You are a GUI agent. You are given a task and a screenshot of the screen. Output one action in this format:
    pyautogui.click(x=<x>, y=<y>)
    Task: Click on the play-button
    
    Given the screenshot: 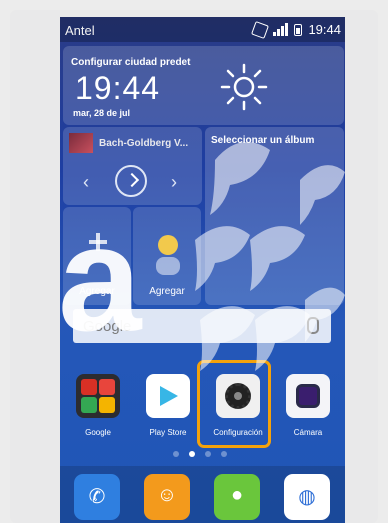 What is the action you would take?
    pyautogui.click(x=131, y=181)
    